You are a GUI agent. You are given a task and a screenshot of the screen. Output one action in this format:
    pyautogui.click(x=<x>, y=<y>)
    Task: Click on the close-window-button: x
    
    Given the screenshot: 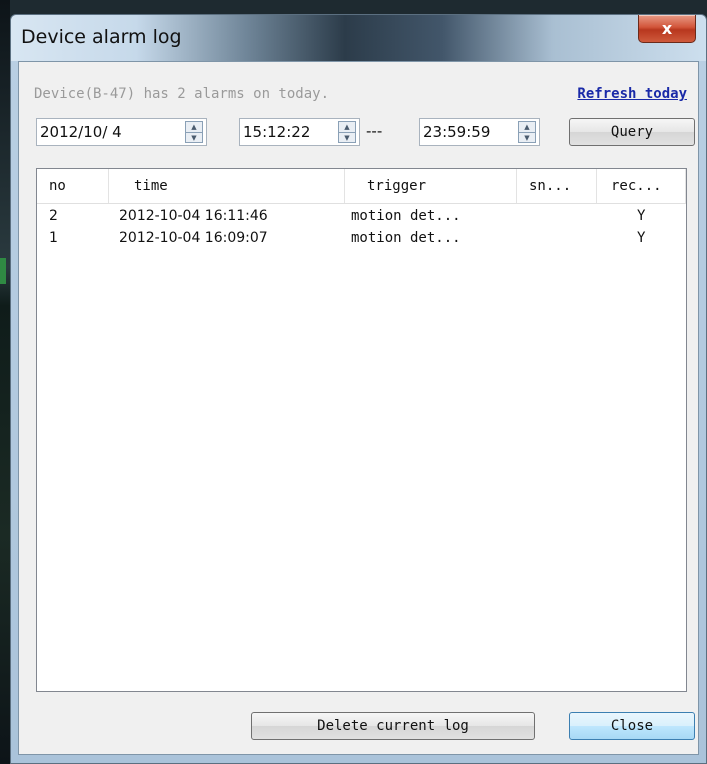 What is the action you would take?
    pyautogui.click(x=667, y=29)
    